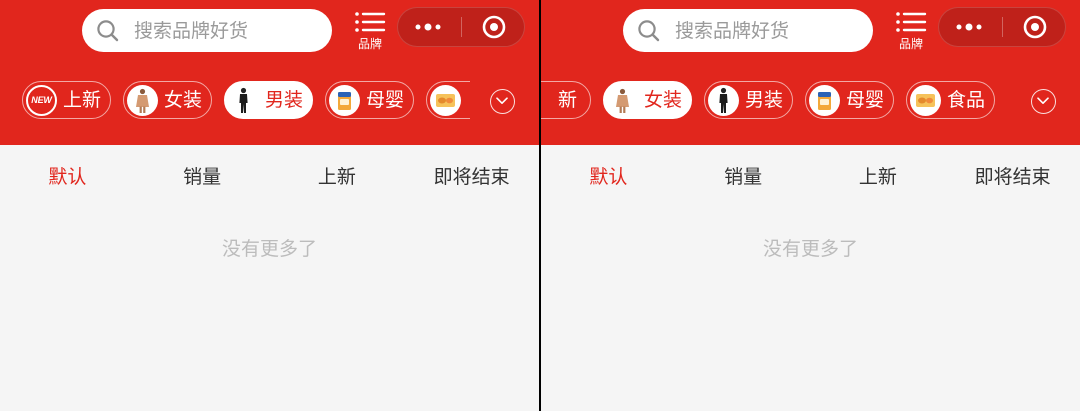 The width and height of the screenshot is (1080, 411). What do you see at coordinates (82, 100) in the screenshot?
I see `category-chip-label: 上新` at bounding box center [82, 100].